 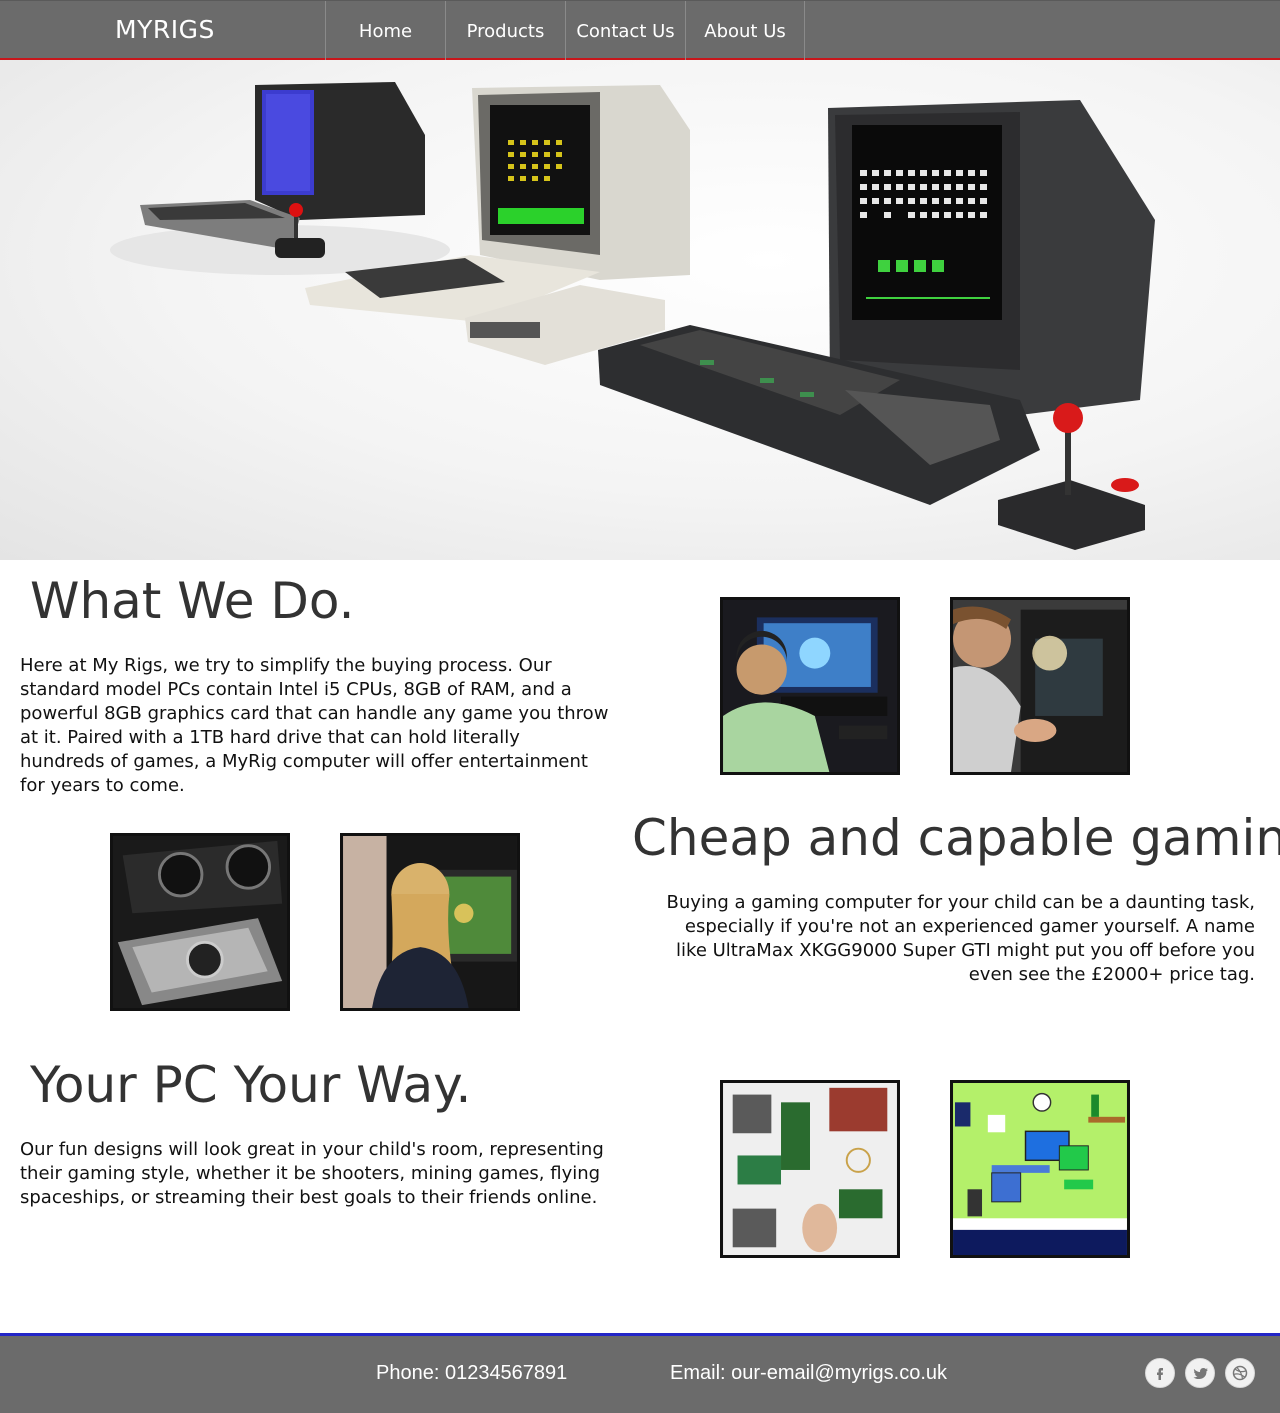 What do you see at coordinates (280, 178) in the screenshot?
I see `retro-computer-small` at bounding box center [280, 178].